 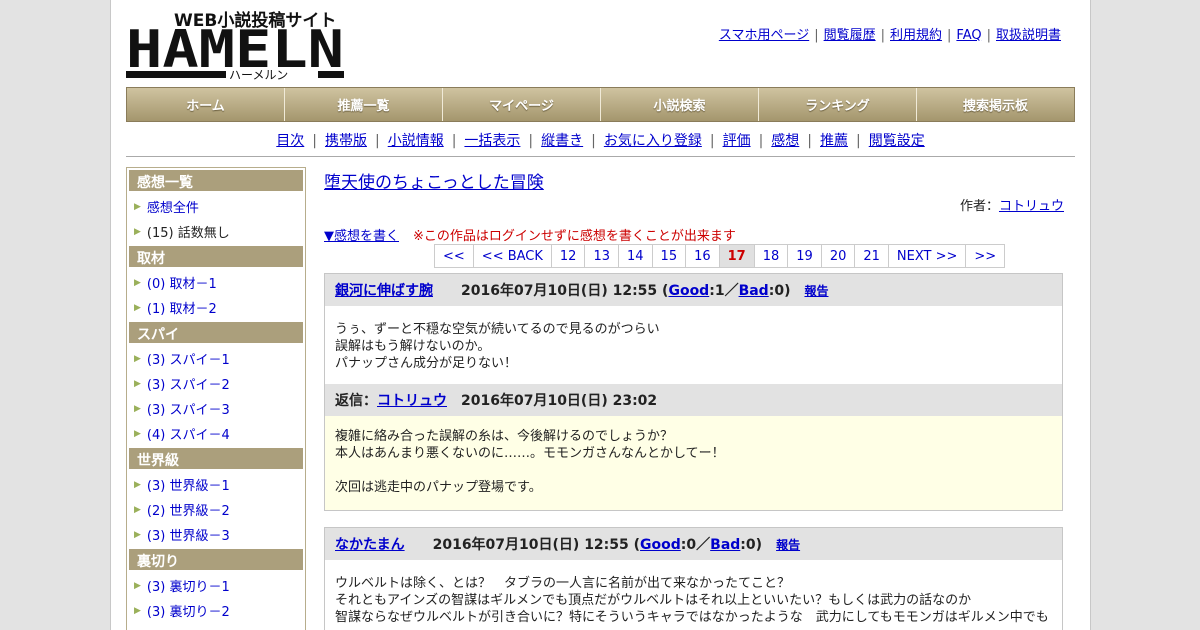 I want to click on novel-info-link: 小説情報, so click(x=416, y=141).